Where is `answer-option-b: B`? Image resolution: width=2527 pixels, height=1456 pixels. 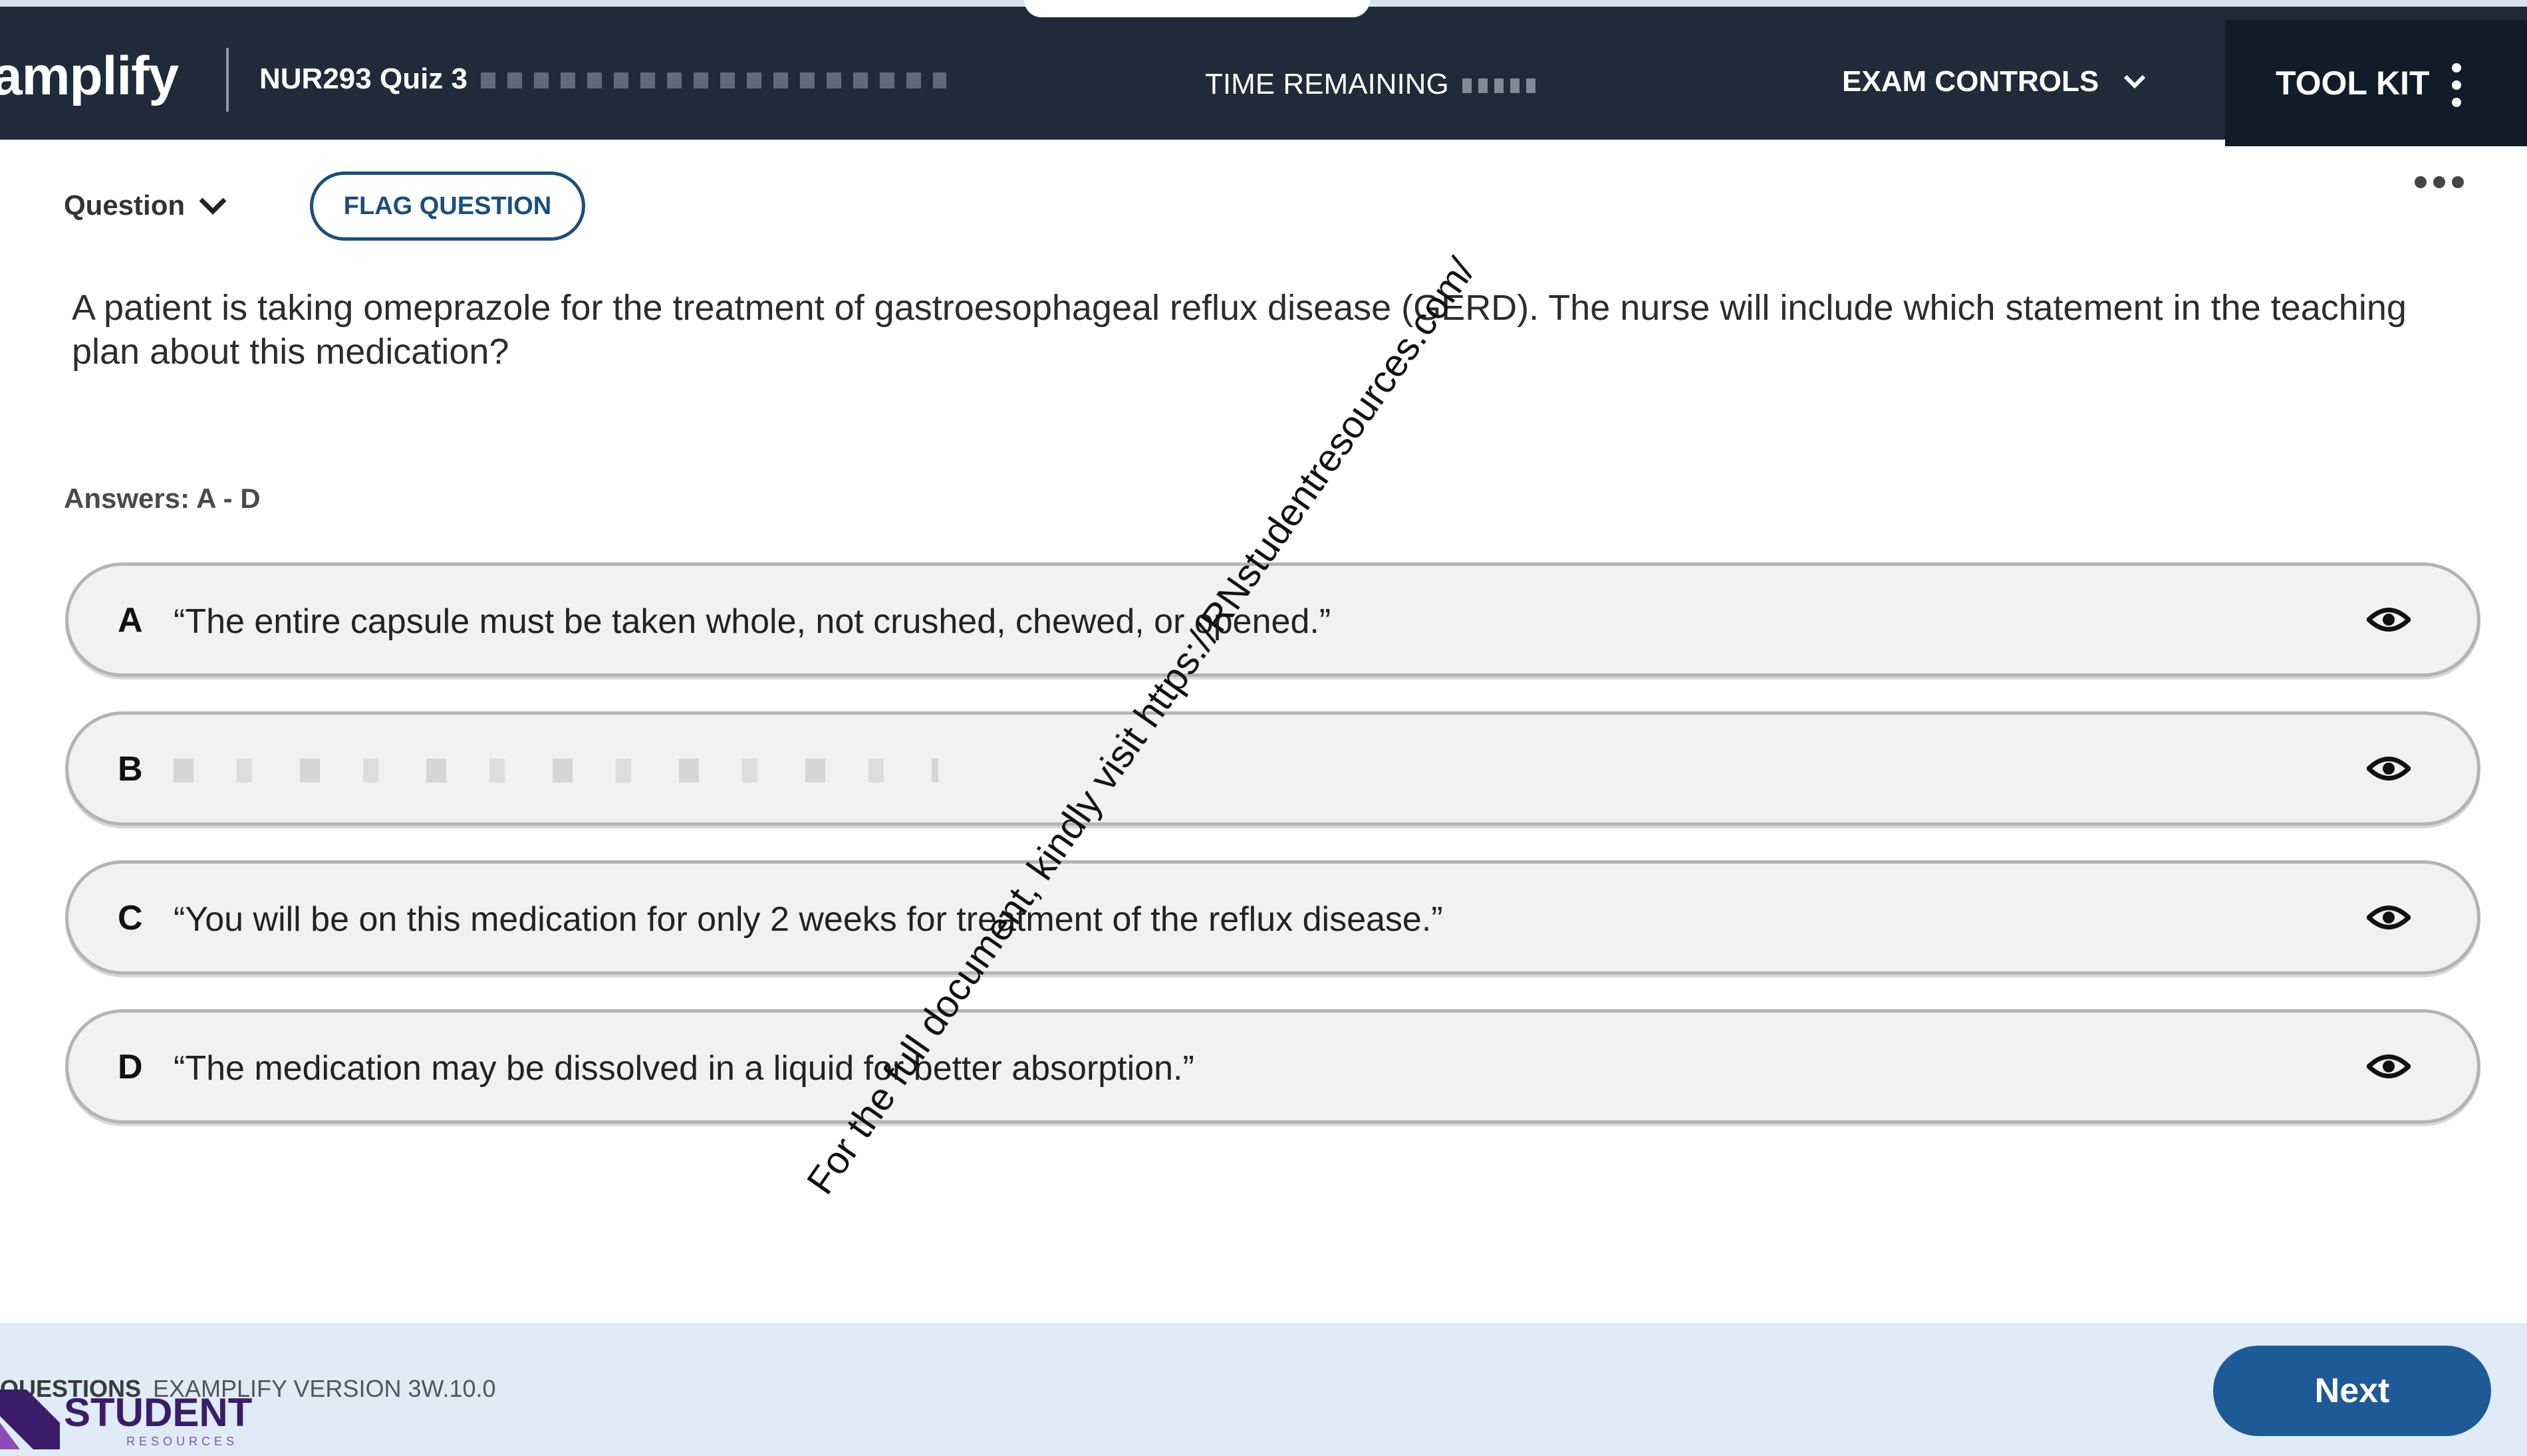
answer-option-b: B is located at coordinates (1272, 769).